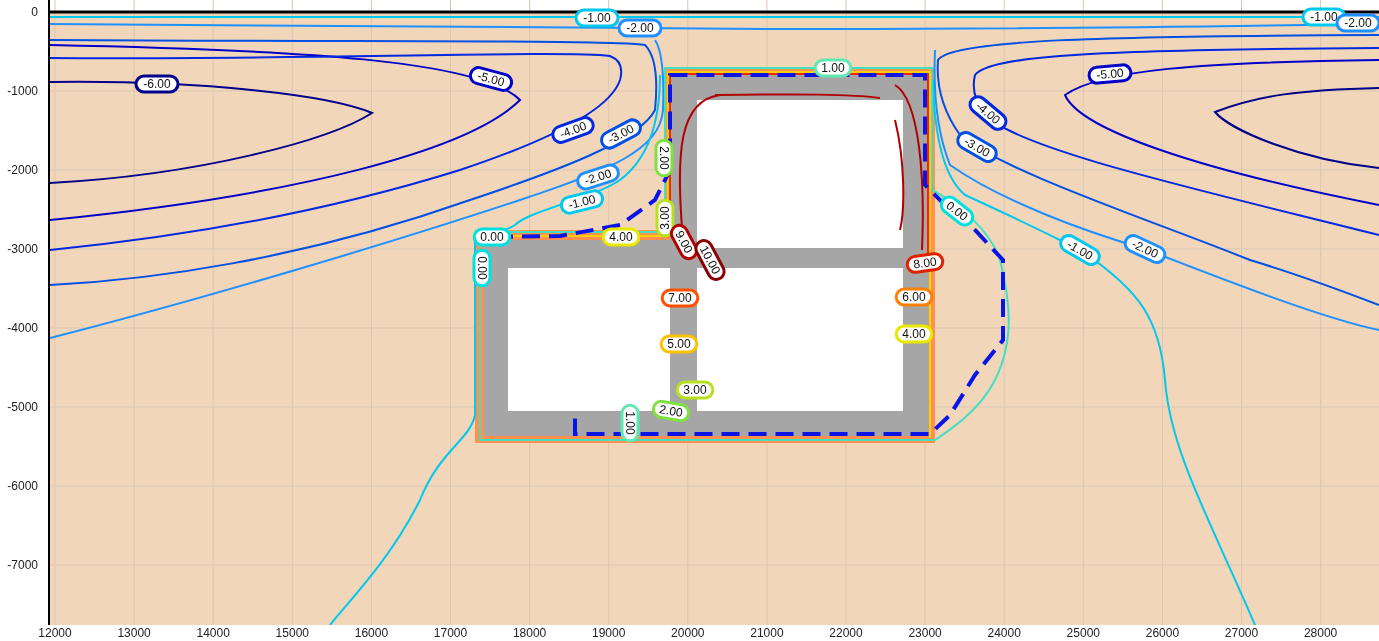 This screenshot has height=641, width=1379. What do you see at coordinates (609, 633) in the screenshot?
I see `x-axis-label: 19000` at bounding box center [609, 633].